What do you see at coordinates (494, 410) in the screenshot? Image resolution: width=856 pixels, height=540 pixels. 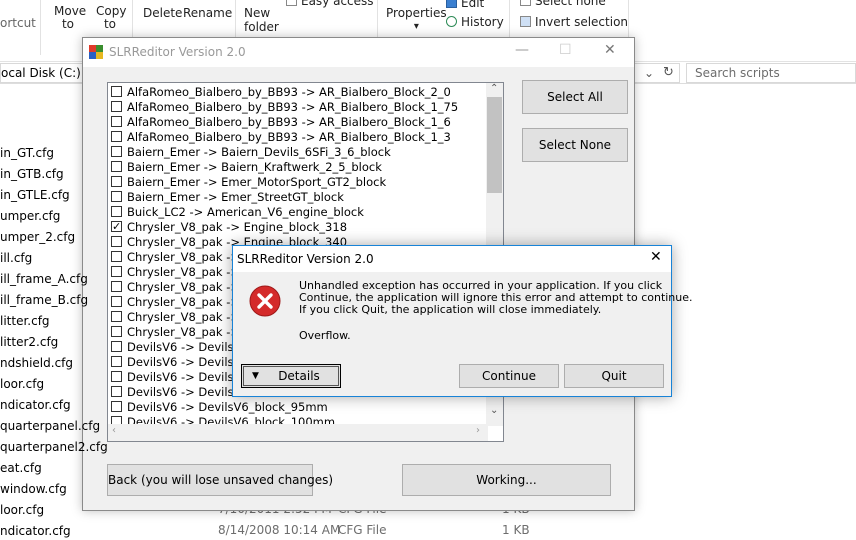 I see `scroll-down-icon: ⌄` at bounding box center [494, 410].